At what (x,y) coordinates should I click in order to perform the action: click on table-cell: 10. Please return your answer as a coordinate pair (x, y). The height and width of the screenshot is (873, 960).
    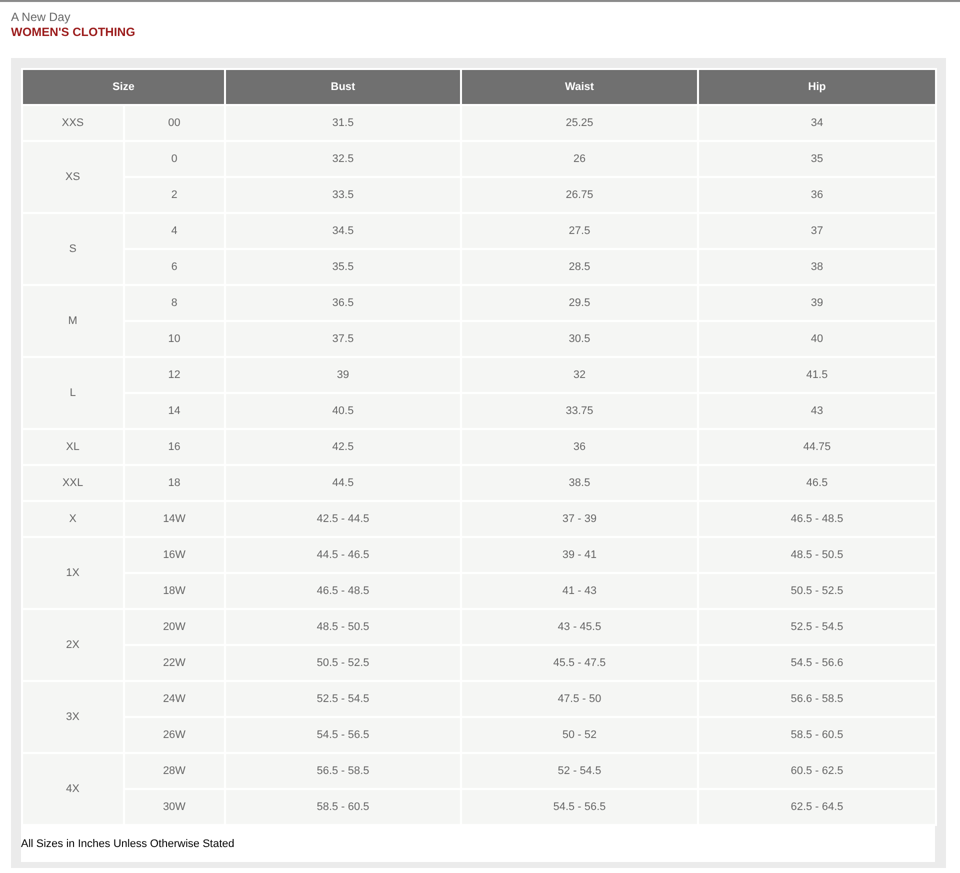
    Looking at the image, I should click on (174, 339).